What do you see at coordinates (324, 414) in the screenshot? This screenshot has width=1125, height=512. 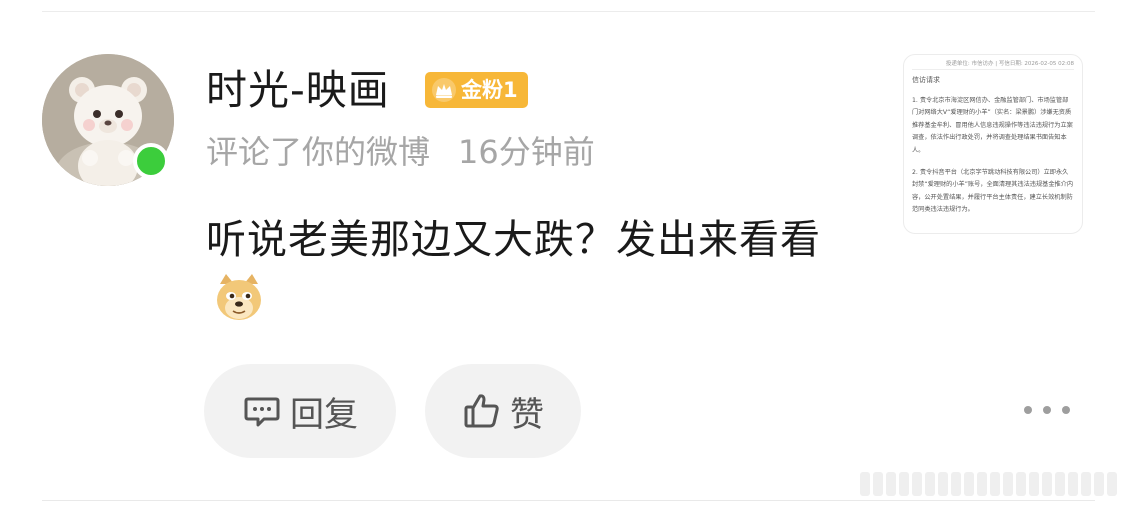 I see `reply-label: 回复` at bounding box center [324, 414].